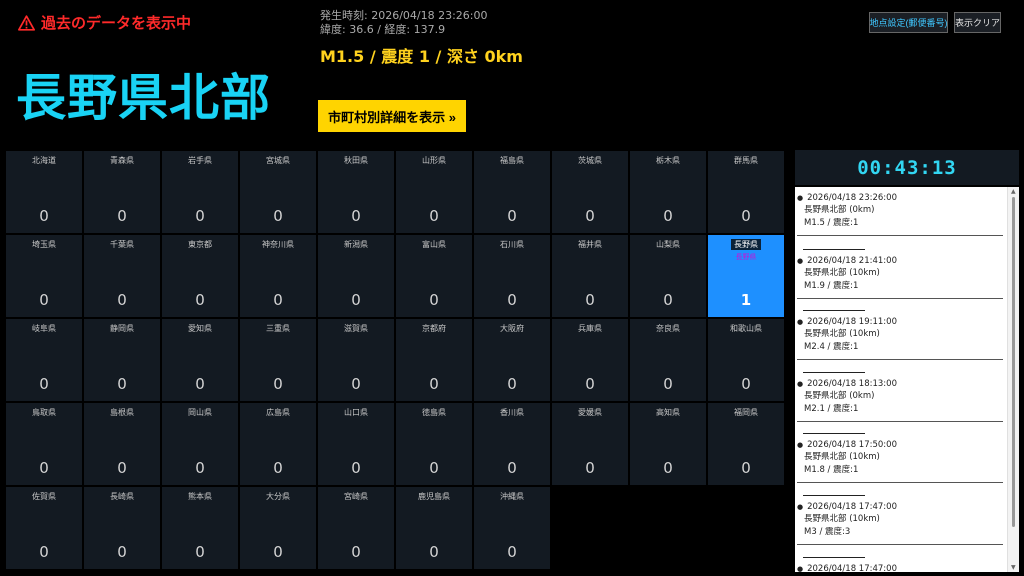 The image size is (1024, 576). What do you see at coordinates (746, 257) in the screenshot?
I see `prefecture-sub-label: 長野県` at bounding box center [746, 257].